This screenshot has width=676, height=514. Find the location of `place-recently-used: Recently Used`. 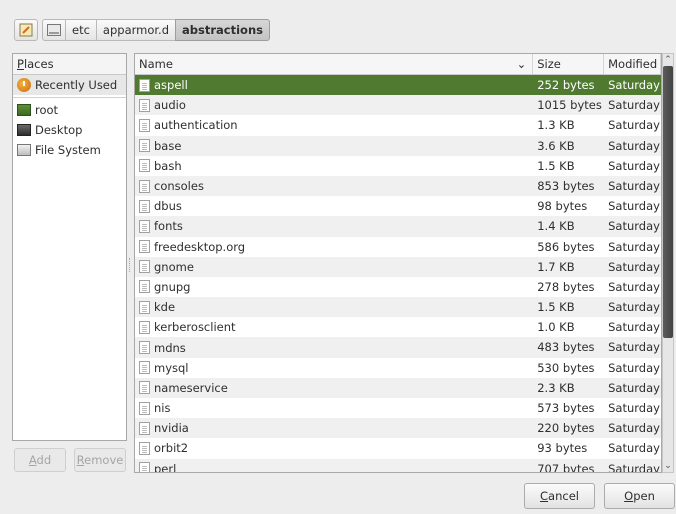

place-recently-used: Recently Used is located at coordinates (69, 85).